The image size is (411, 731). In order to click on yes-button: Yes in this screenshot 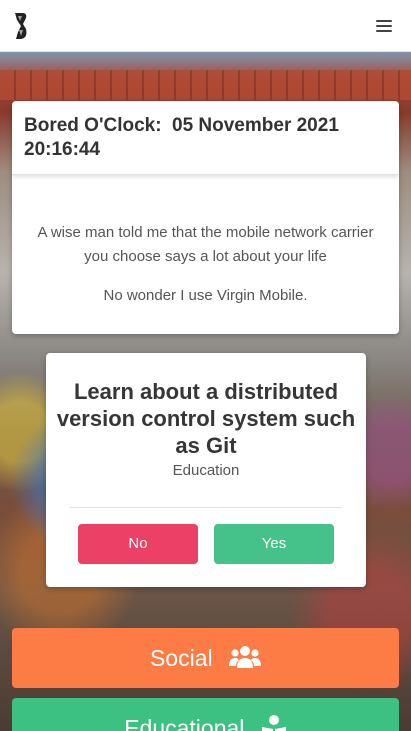, I will do `click(274, 544)`.